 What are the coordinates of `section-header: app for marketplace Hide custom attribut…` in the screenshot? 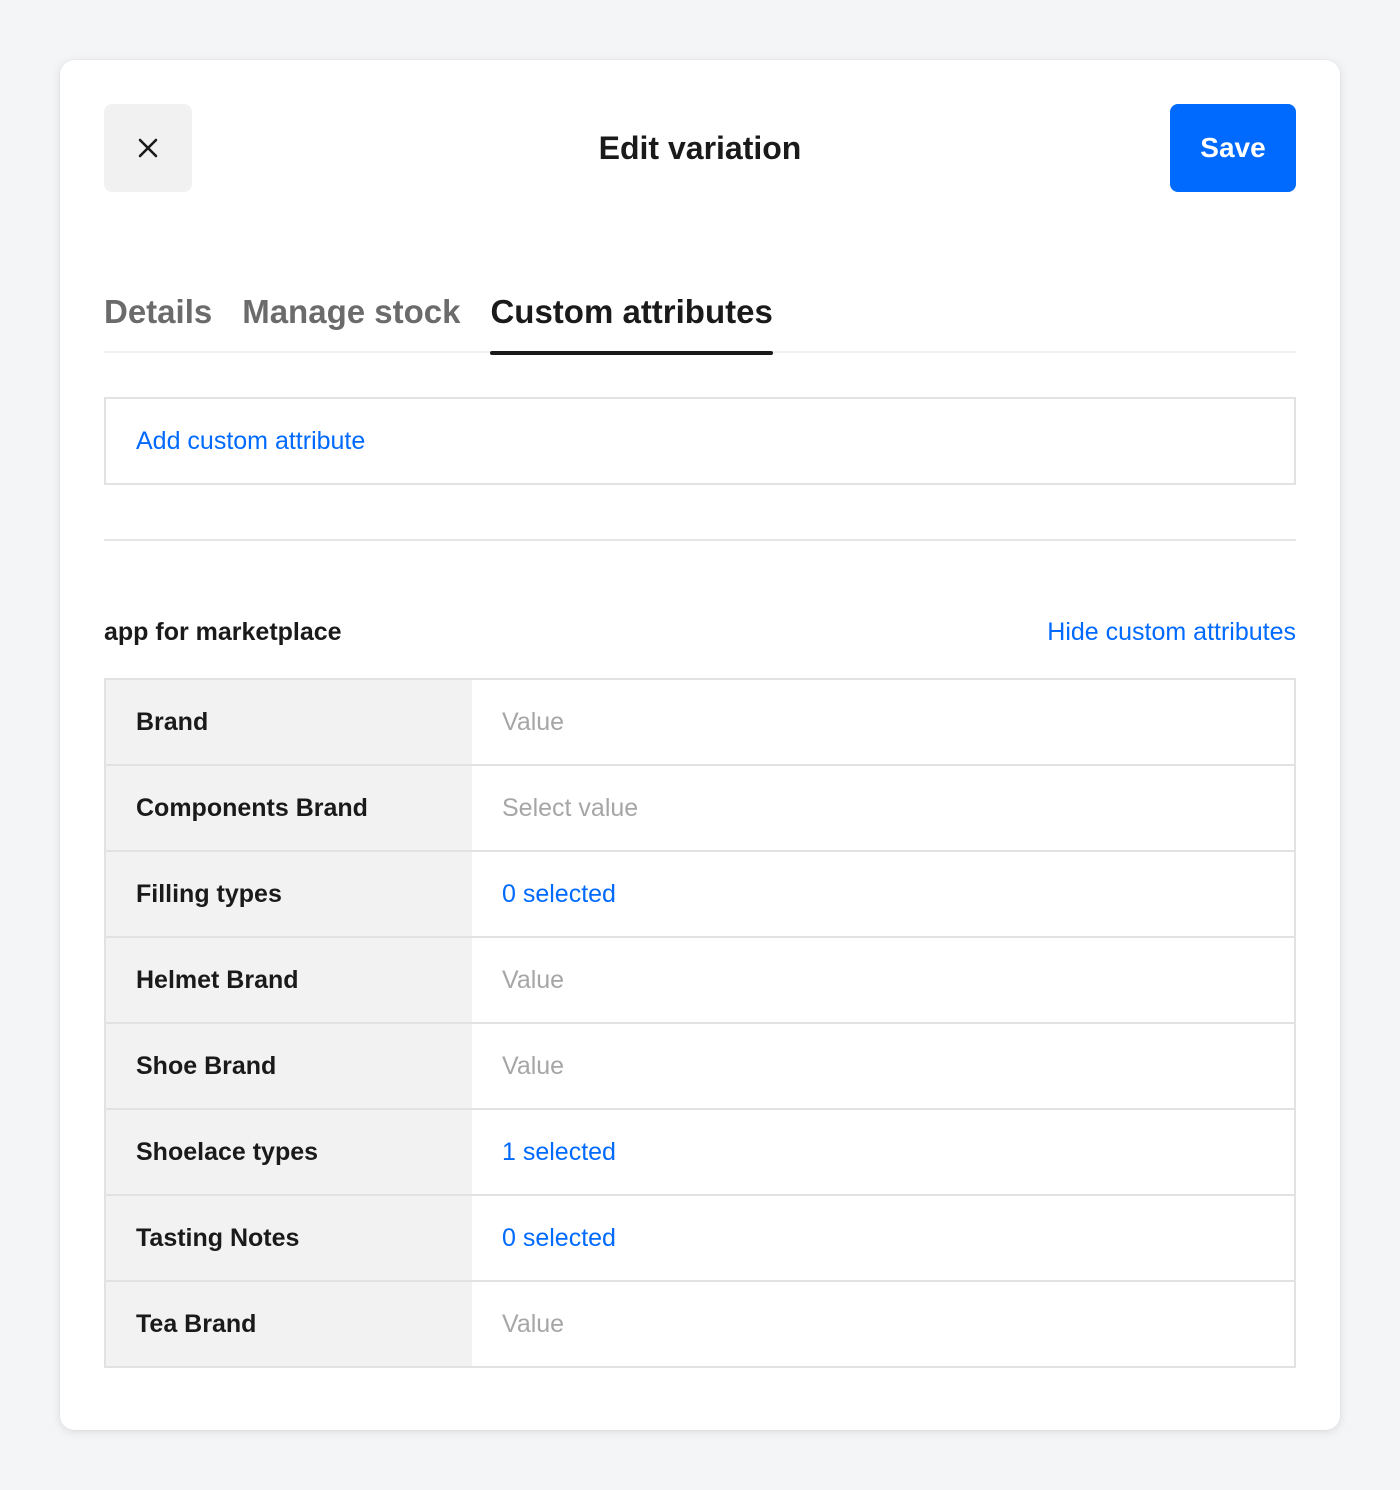 It's located at (700, 632).